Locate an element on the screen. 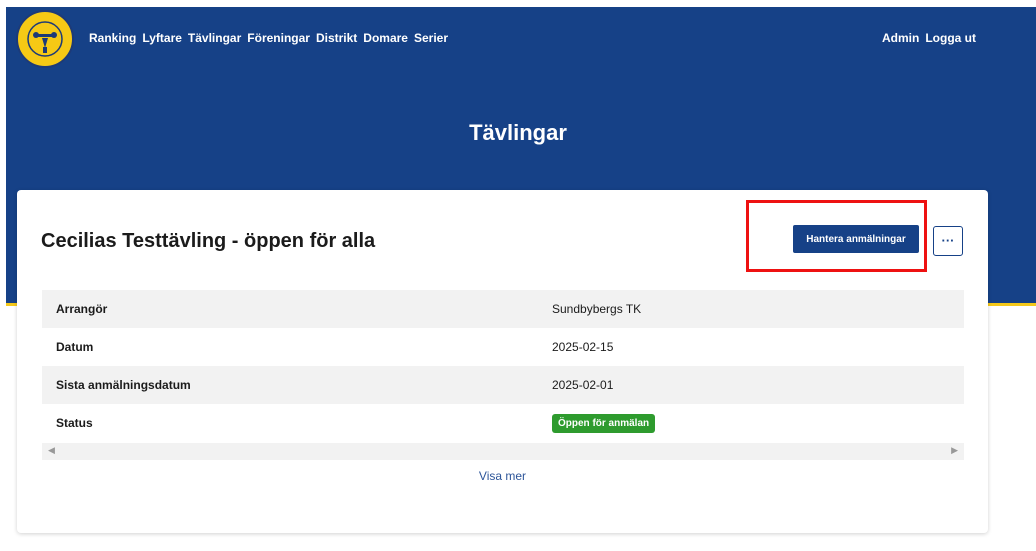  show-more-link: Visa mer is located at coordinates (502, 476).